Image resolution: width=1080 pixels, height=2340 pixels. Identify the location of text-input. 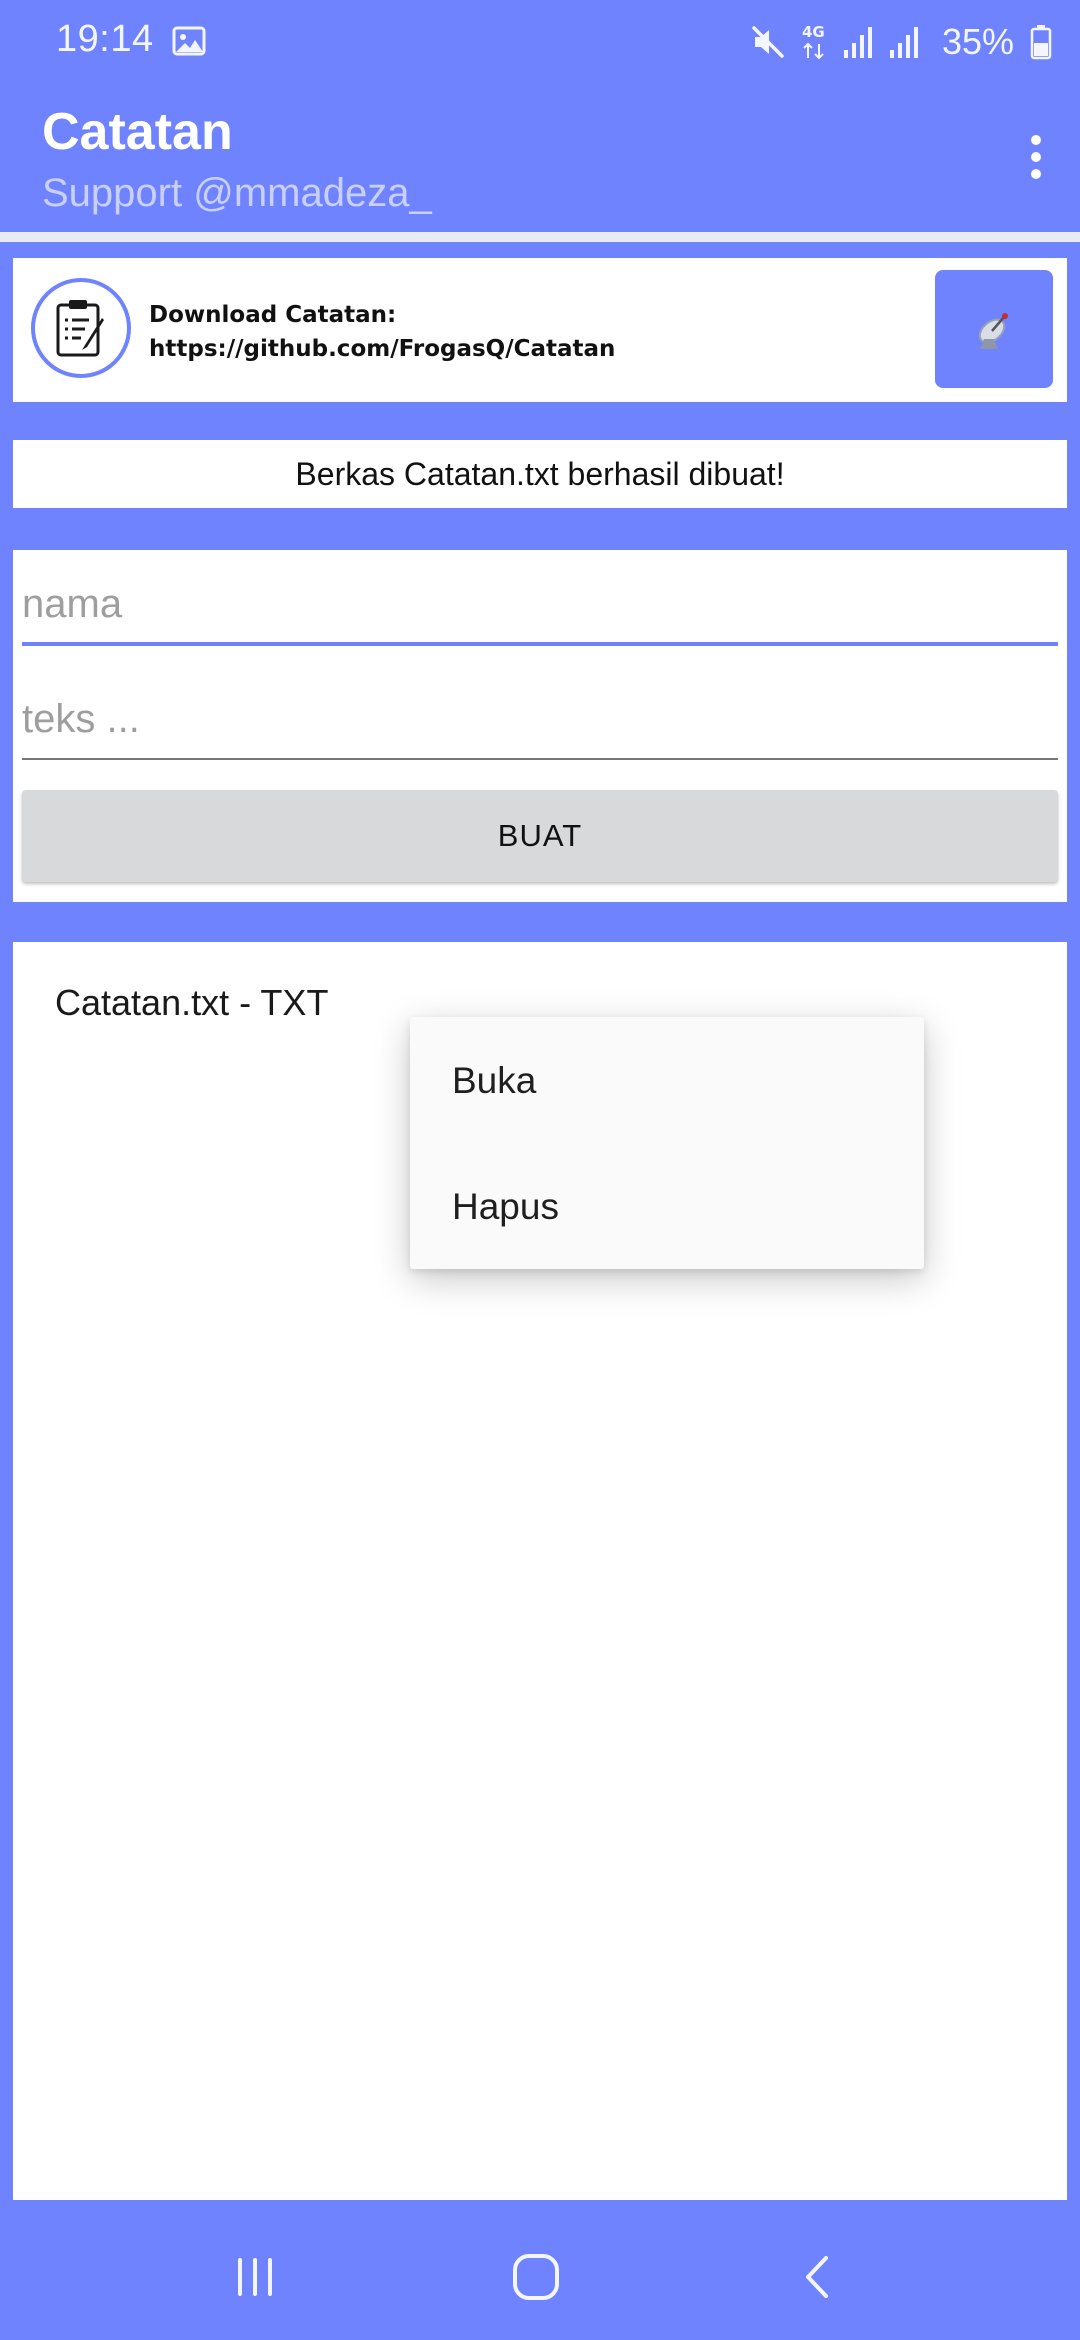
(540, 720).